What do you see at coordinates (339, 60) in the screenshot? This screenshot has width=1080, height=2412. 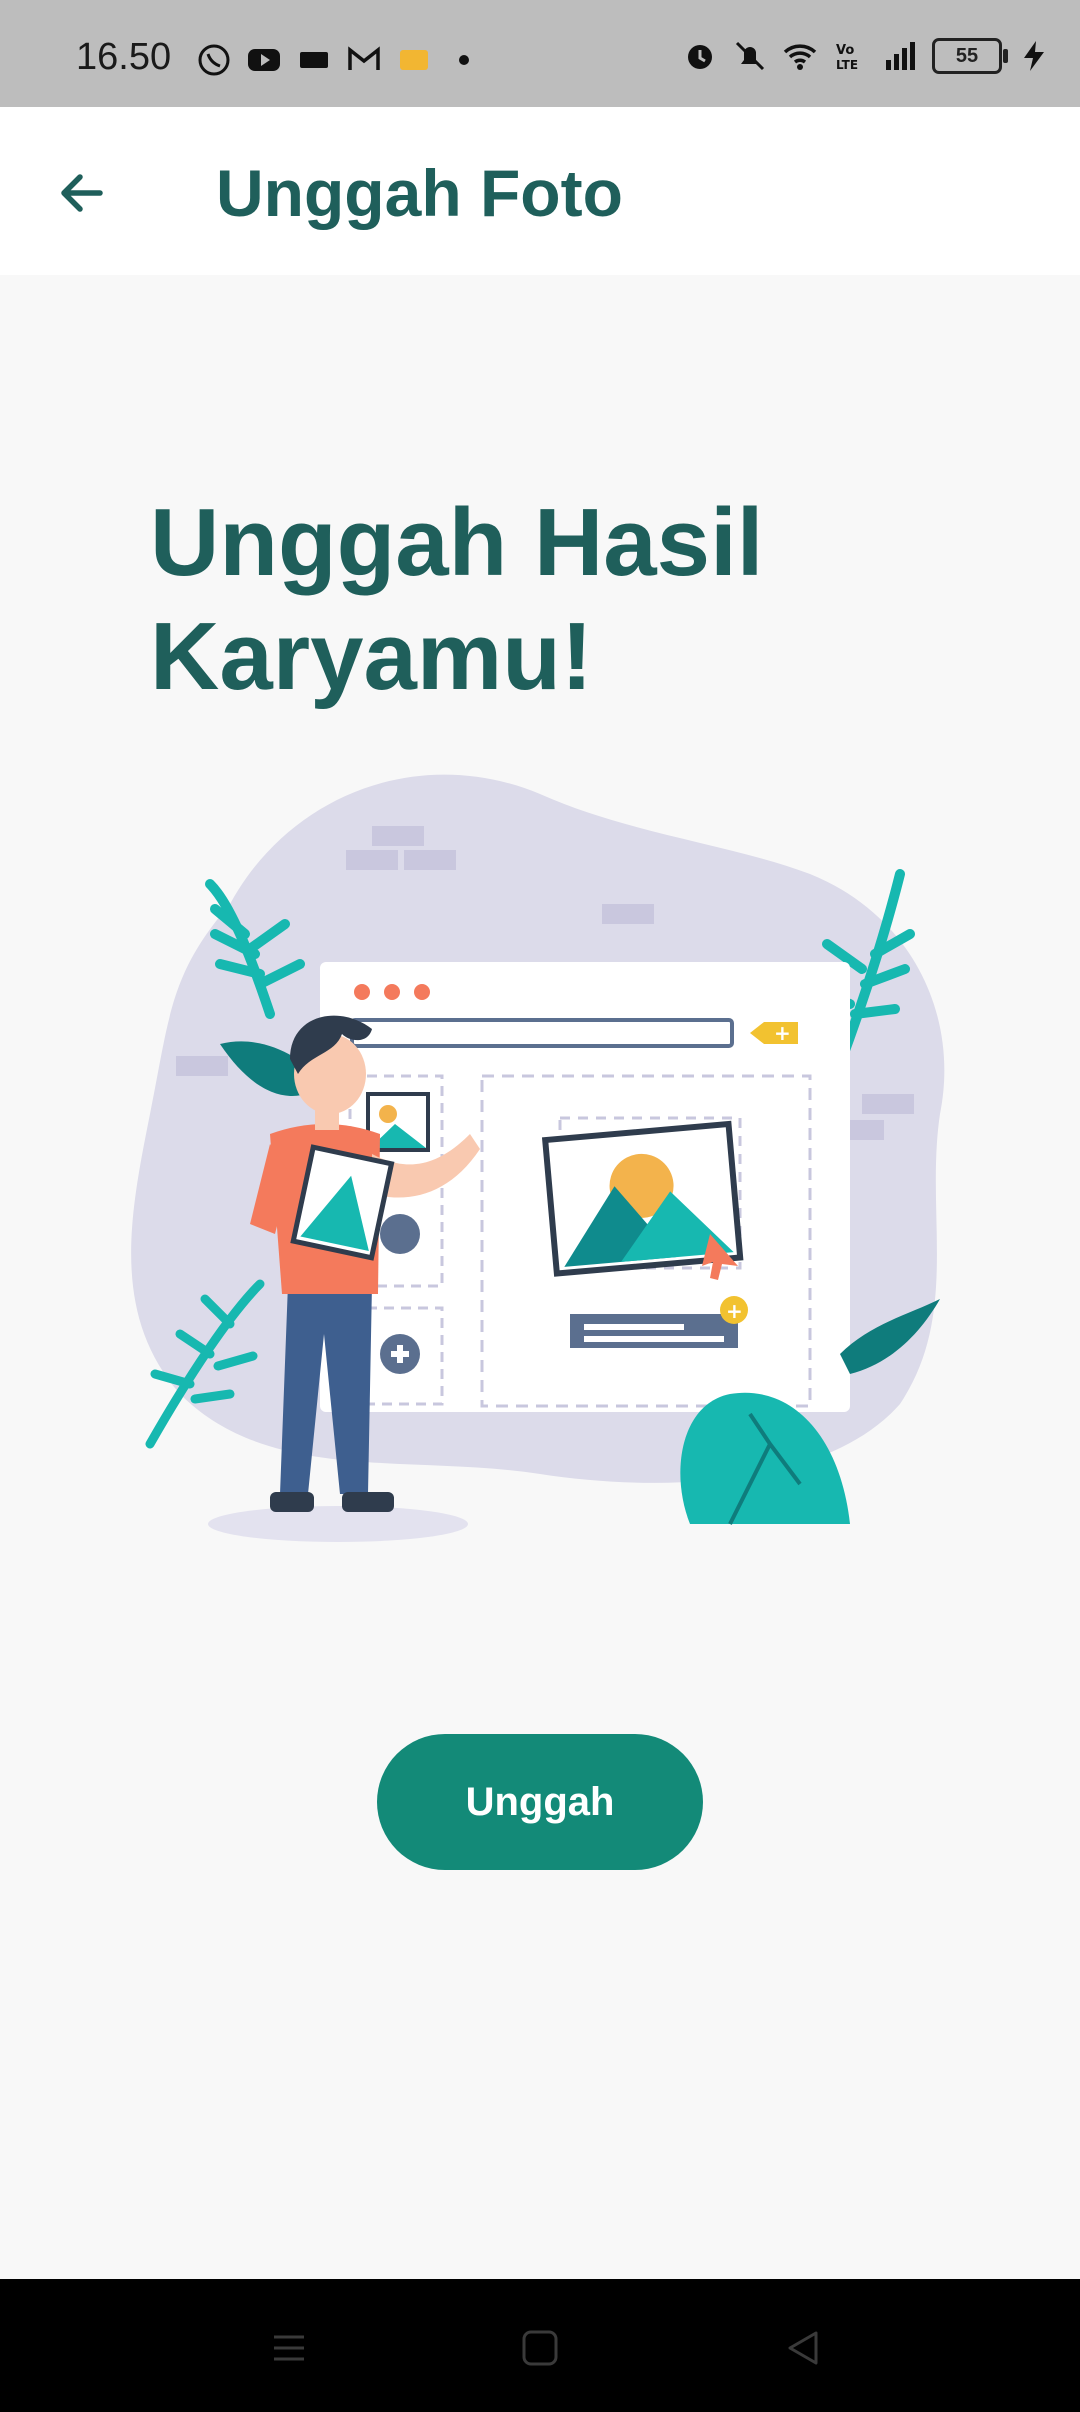 I see `notification-icons` at bounding box center [339, 60].